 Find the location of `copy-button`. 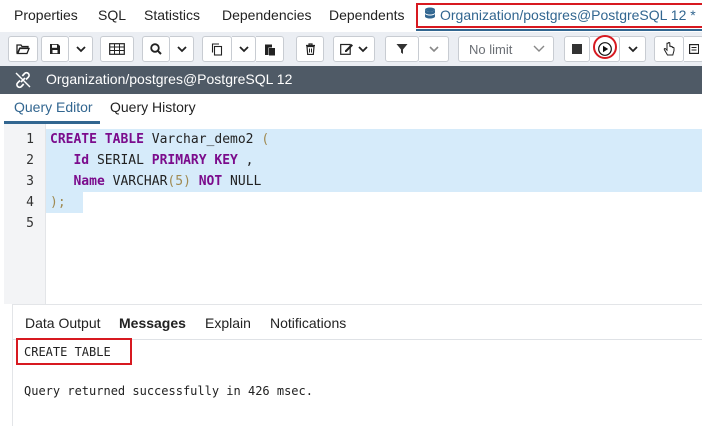

copy-button is located at coordinates (217, 49).